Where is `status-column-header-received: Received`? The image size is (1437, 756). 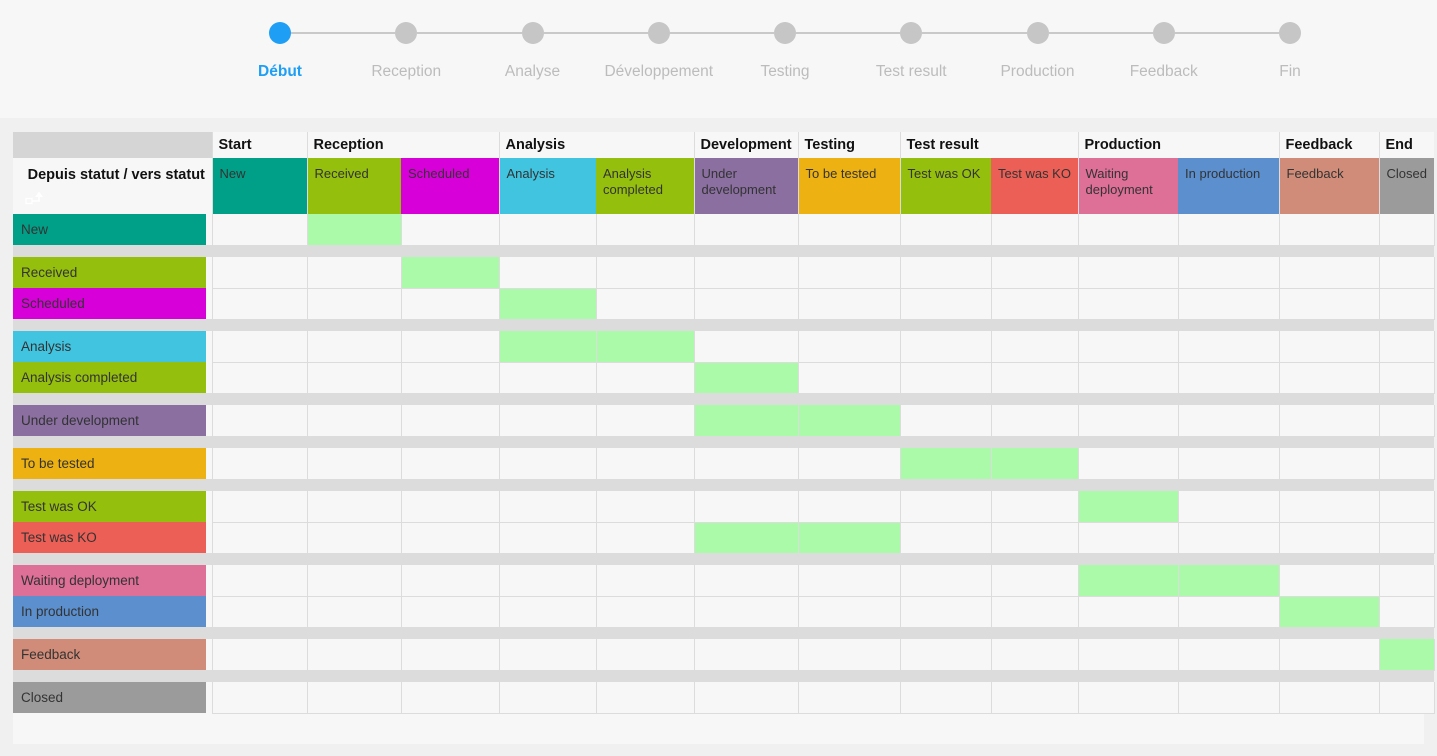
status-column-header-received: Received is located at coordinates (353, 186).